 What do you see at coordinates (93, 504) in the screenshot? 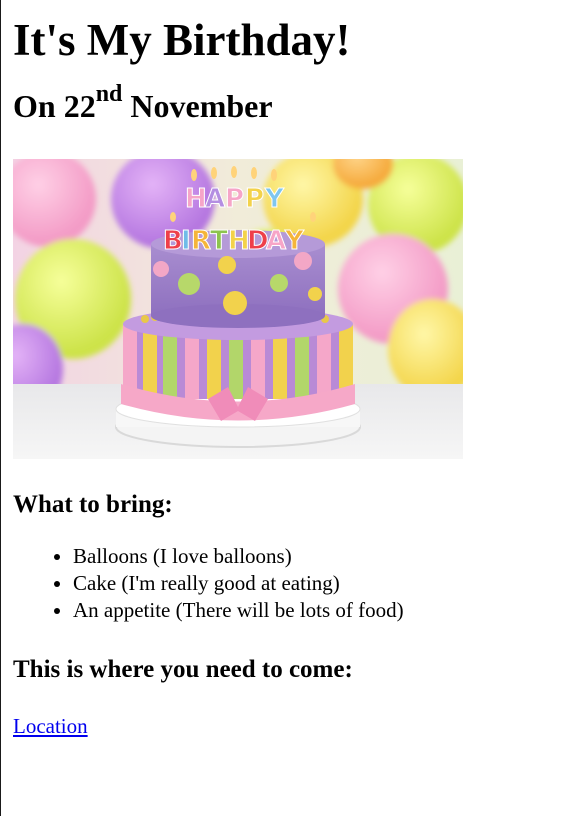
I see `bring-heading: What to bring:` at bounding box center [93, 504].